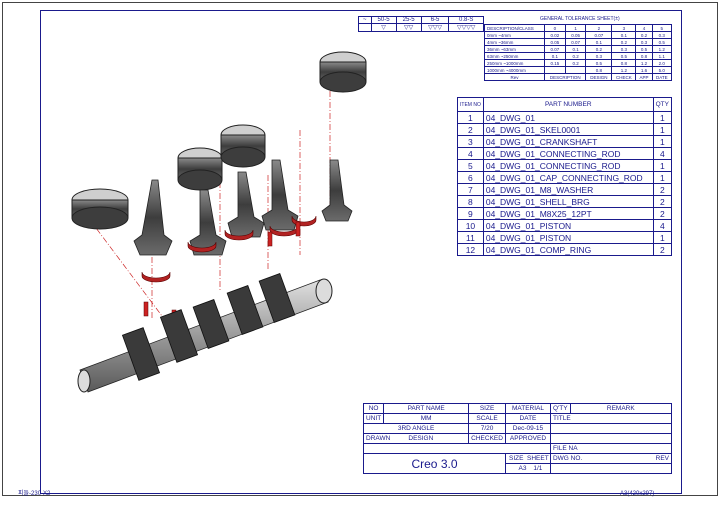  Describe the element at coordinates (514, 56) in the screenshot. I see `tolerance-cell: 63mm ~250mm` at that location.